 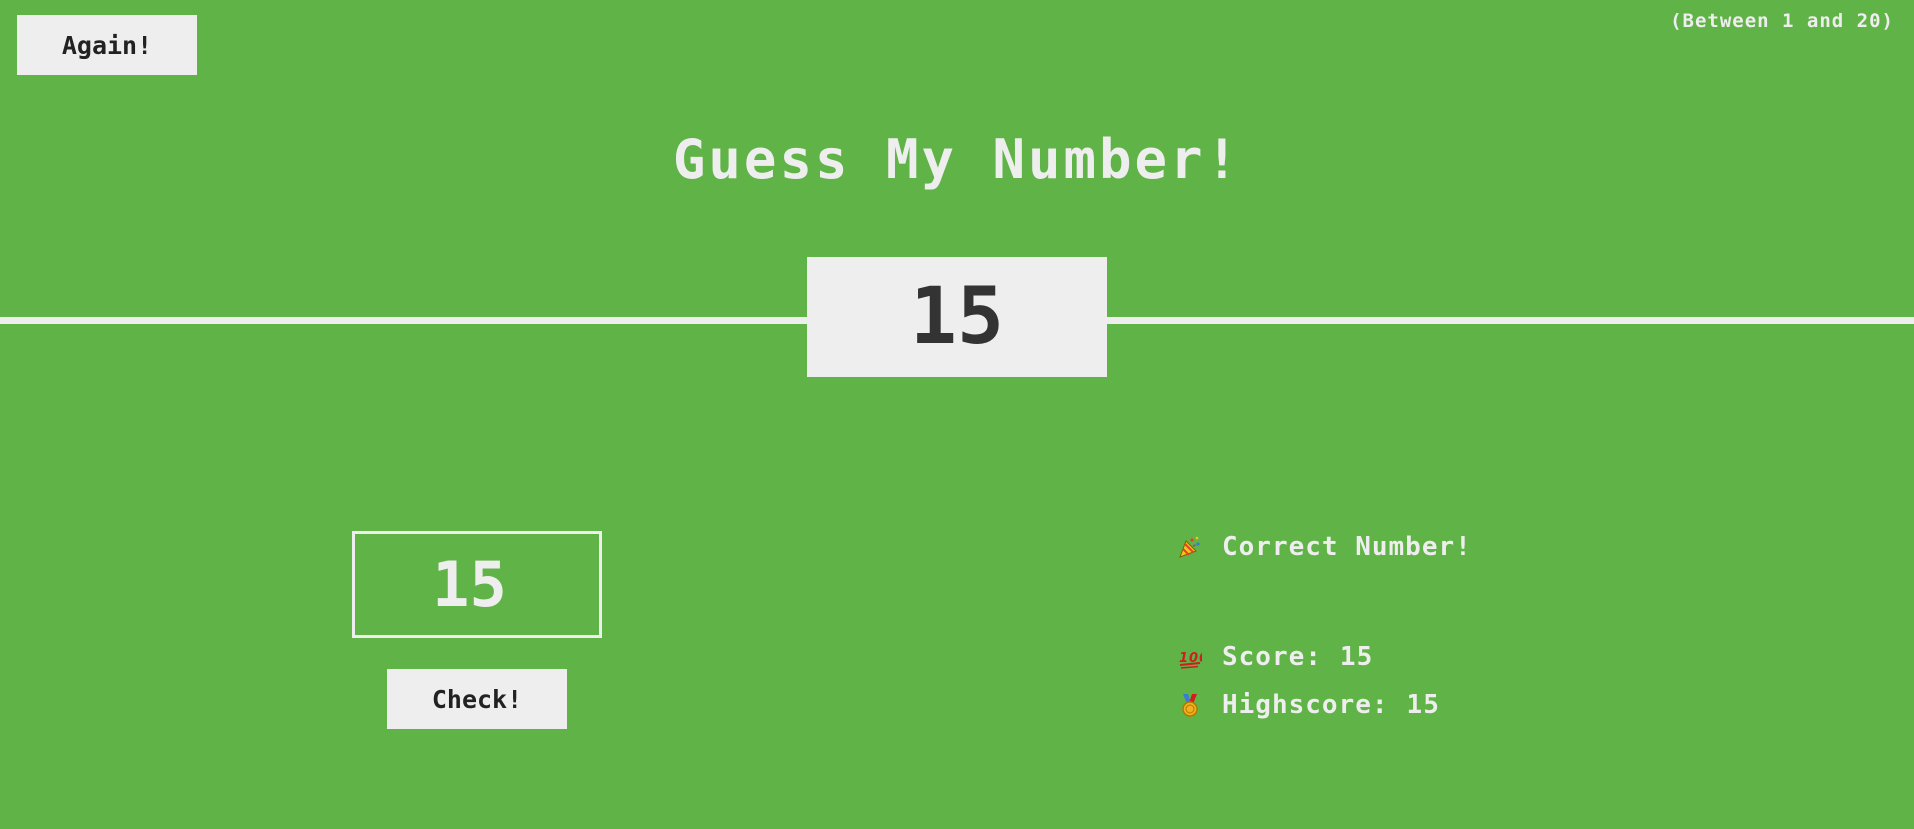 I want to click on range-note: (Between 1 and 20), so click(x=1782, y=21).